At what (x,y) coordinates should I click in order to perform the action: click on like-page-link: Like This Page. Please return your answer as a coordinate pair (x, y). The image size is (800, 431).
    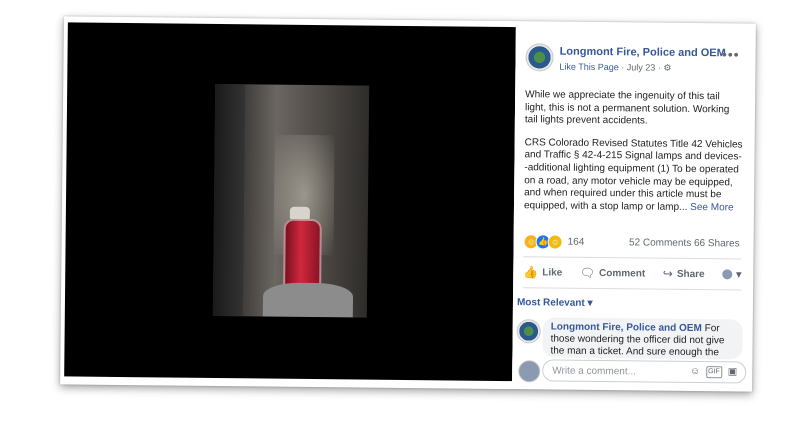
    Looking at the image, I should click on (588, 67).